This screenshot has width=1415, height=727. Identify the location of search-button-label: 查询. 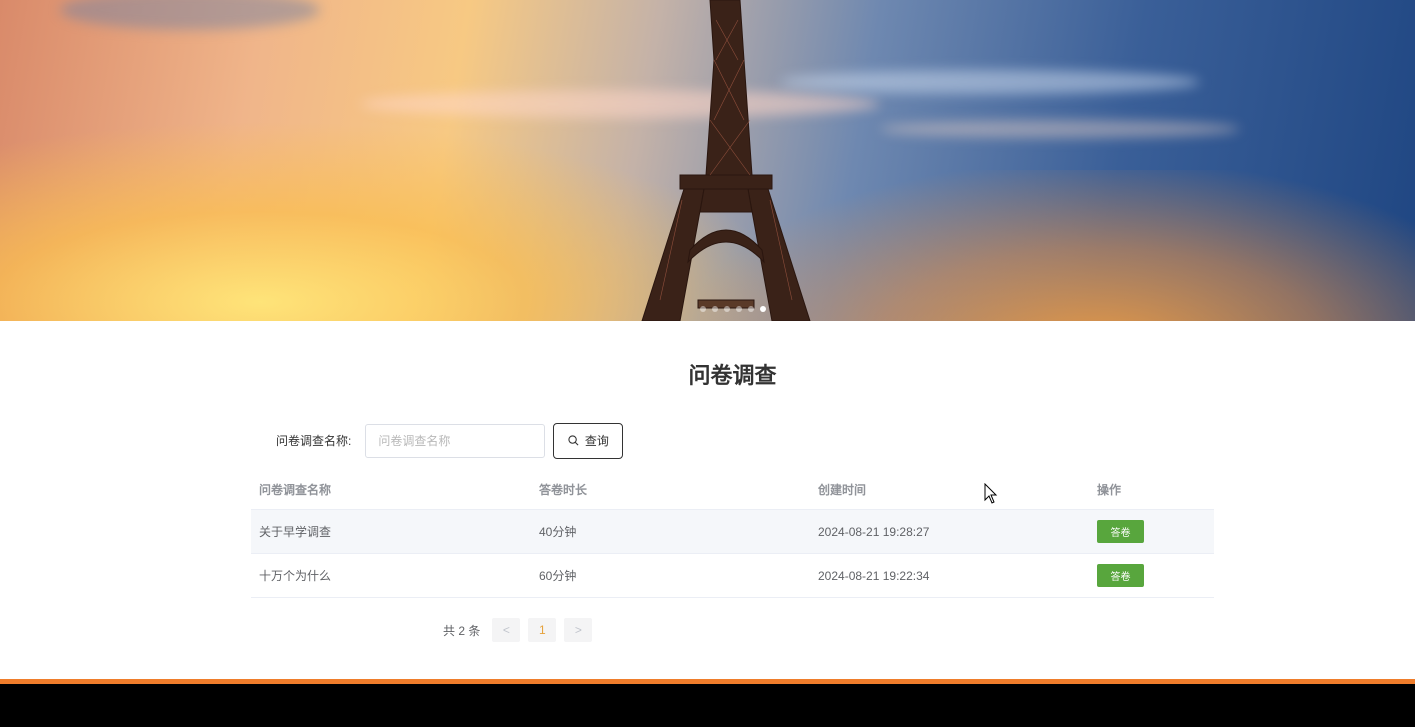
(596, 441).